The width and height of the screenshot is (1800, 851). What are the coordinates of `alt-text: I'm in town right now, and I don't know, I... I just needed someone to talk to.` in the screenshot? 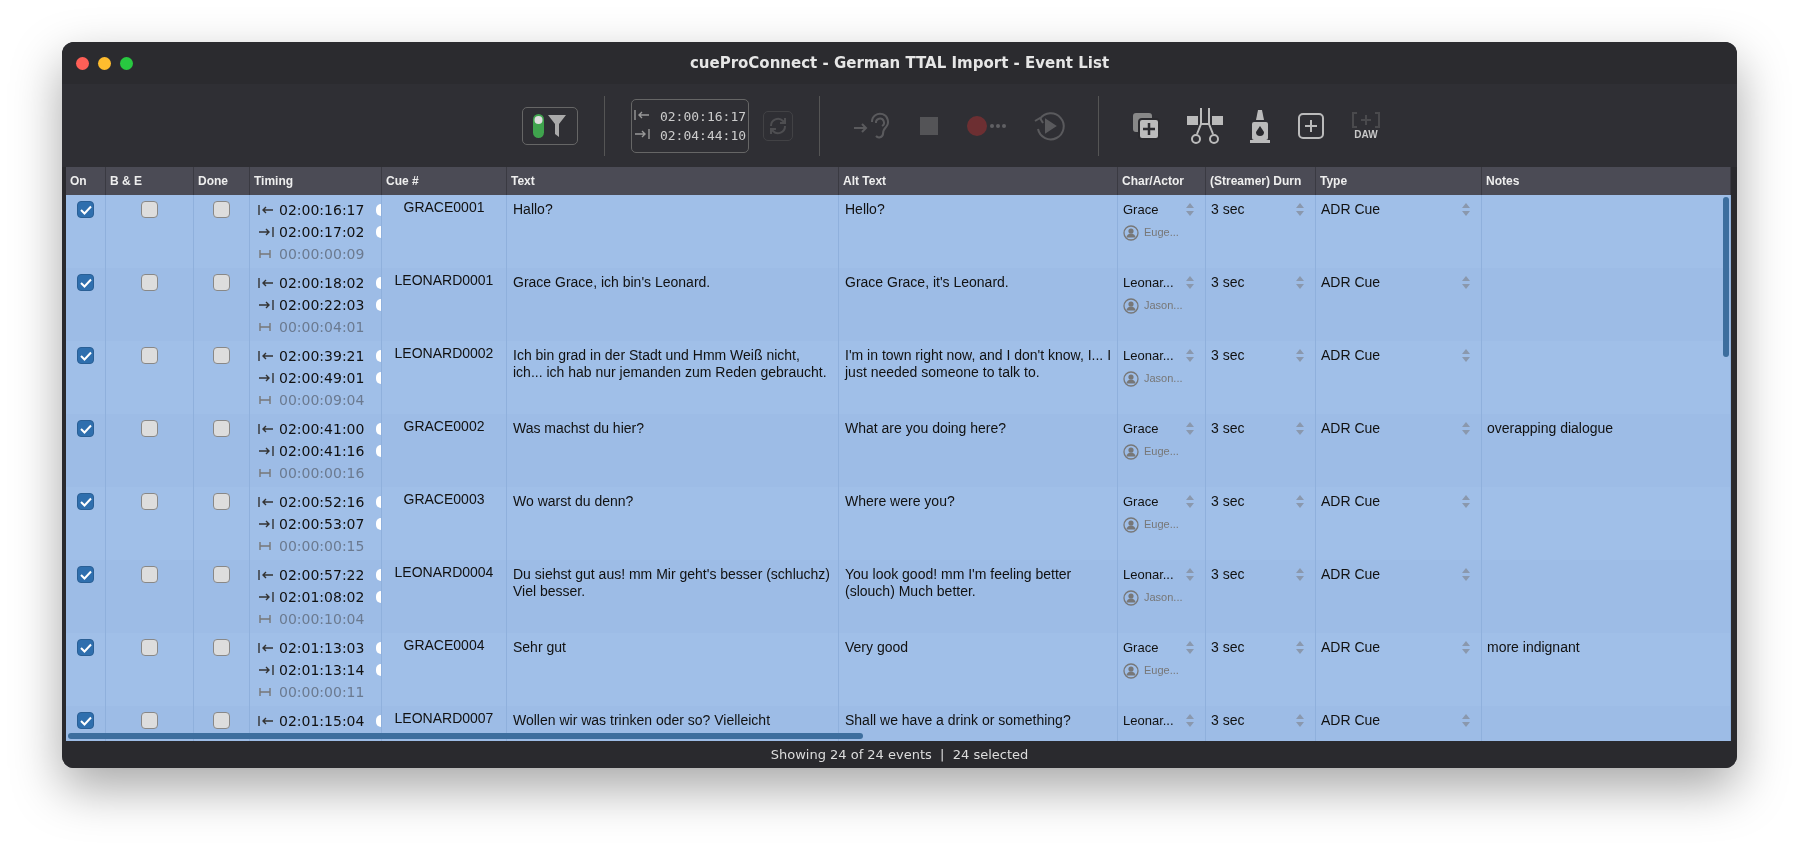 It's located at (978, 364).